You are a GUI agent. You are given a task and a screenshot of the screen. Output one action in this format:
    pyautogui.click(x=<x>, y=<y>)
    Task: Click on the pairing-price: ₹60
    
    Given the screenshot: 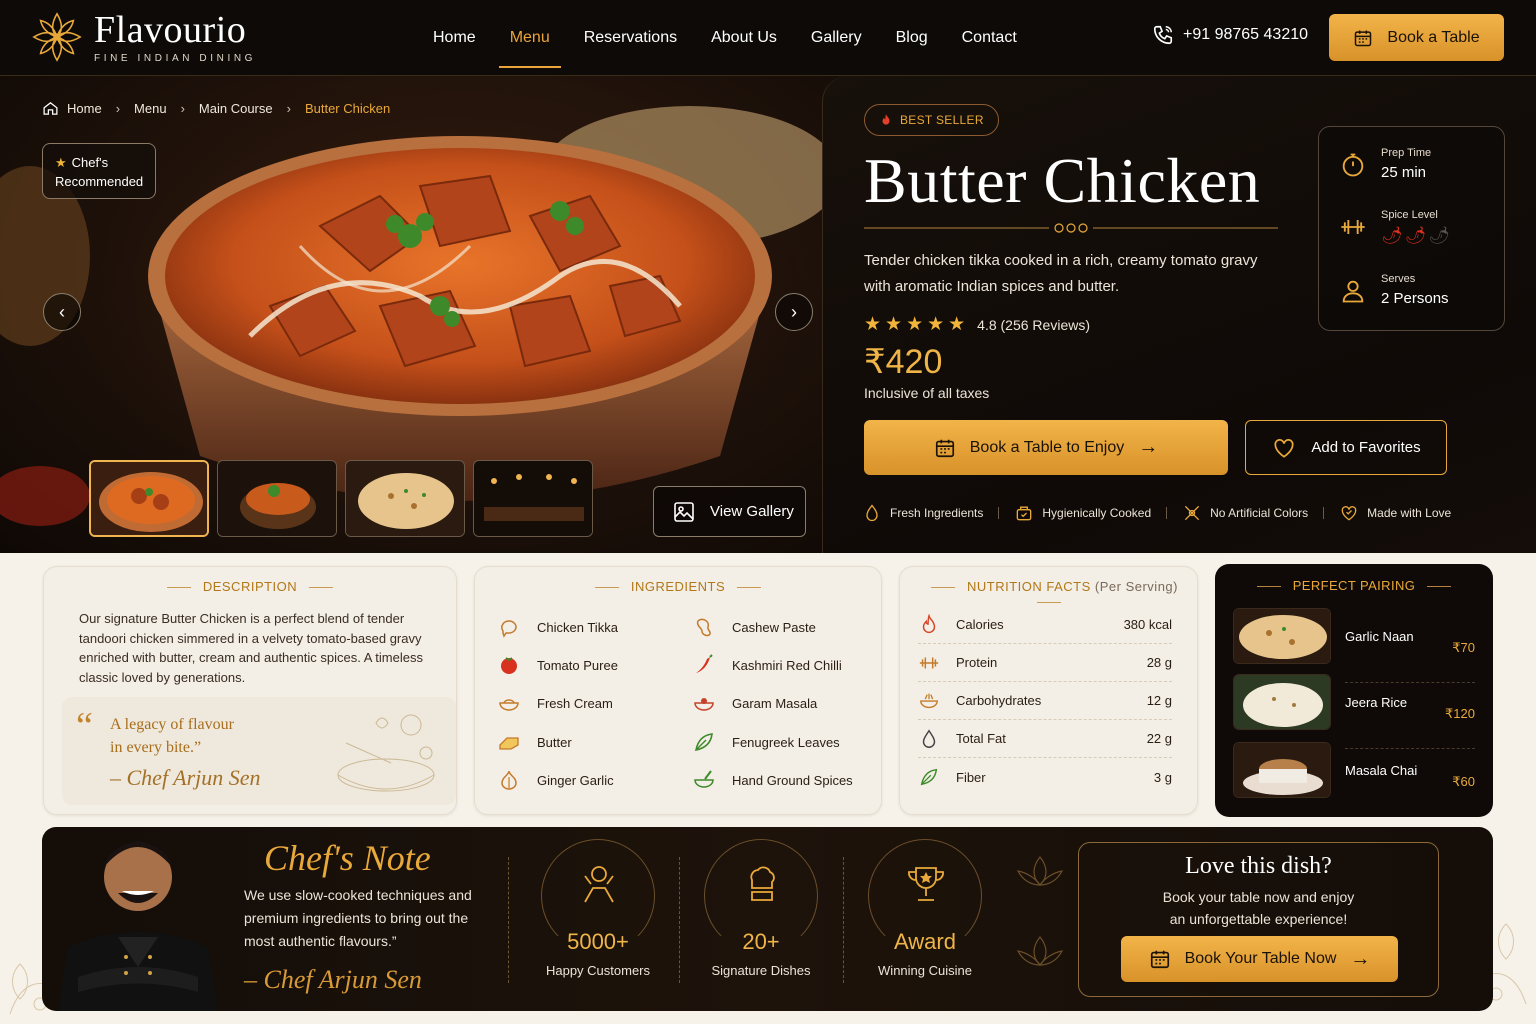 What is the action you would take?
    pyautogui.click(x=1463, y=781)
    